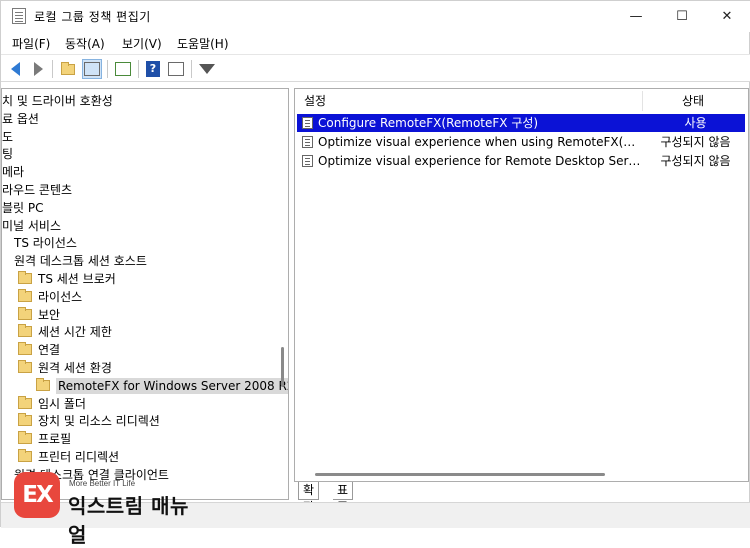 Image resolution: width=750 pixels, height=548 pixels. I want to click on tree-item-label: 임시 폴더, so click(62, 403).